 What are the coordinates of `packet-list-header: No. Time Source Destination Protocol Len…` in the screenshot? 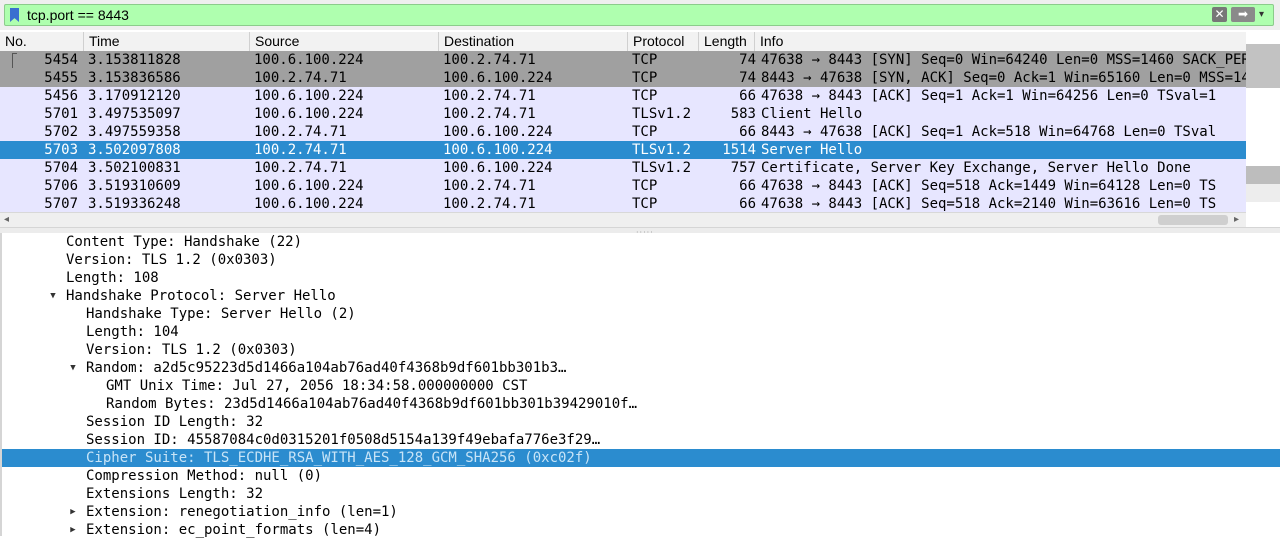 It's located at (623, 42).